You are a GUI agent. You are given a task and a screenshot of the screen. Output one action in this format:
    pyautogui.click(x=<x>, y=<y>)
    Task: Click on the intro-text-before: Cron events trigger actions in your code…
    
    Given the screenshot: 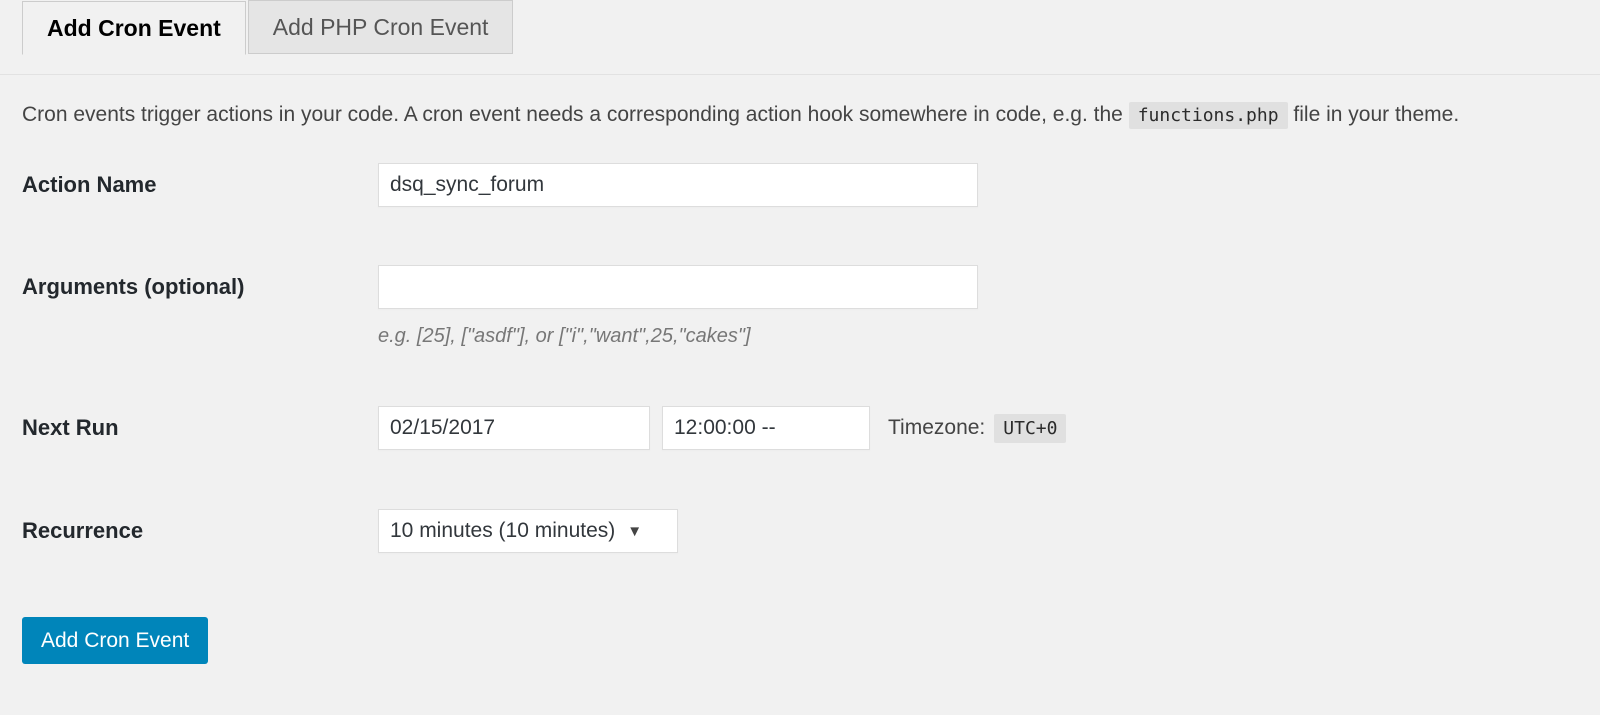 What is the action you would take?
    pyautogui.click(x=572, y=114)
    